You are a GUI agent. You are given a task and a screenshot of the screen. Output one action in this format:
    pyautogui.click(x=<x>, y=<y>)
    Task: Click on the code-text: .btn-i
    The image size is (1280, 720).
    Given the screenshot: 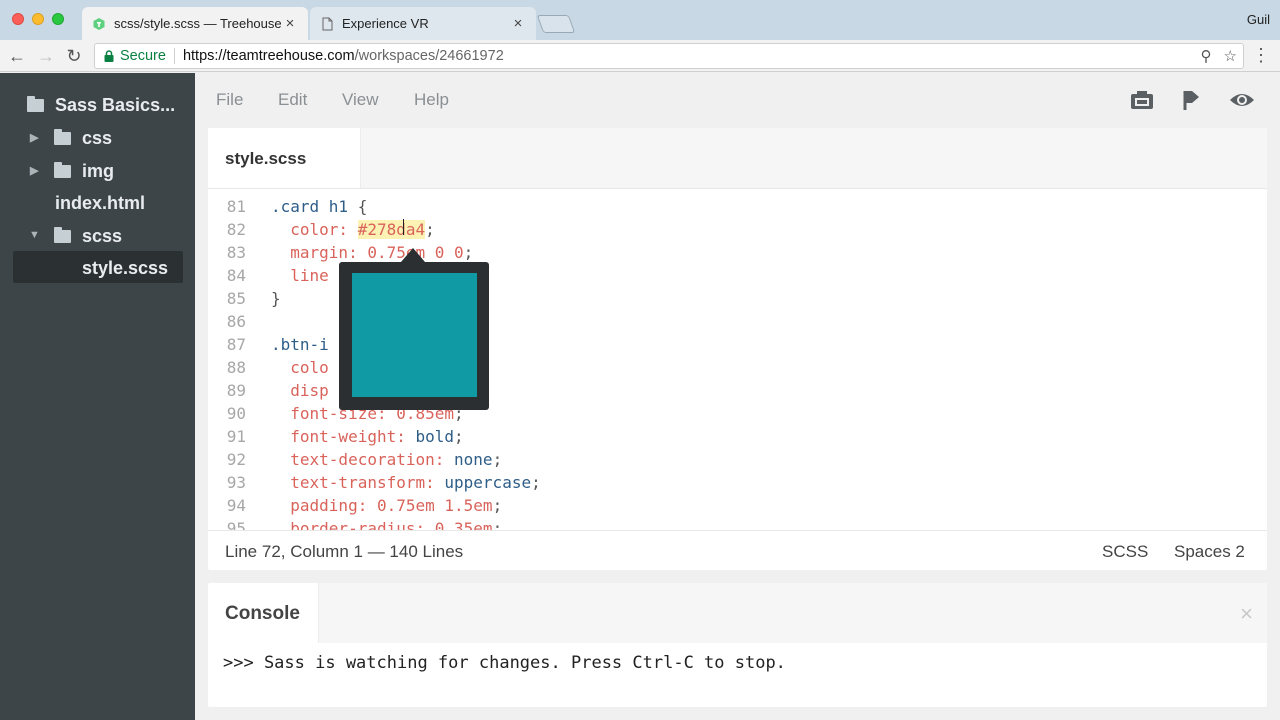 What is the action you would take?
    pyautogui.click(x=300, y=344)
    